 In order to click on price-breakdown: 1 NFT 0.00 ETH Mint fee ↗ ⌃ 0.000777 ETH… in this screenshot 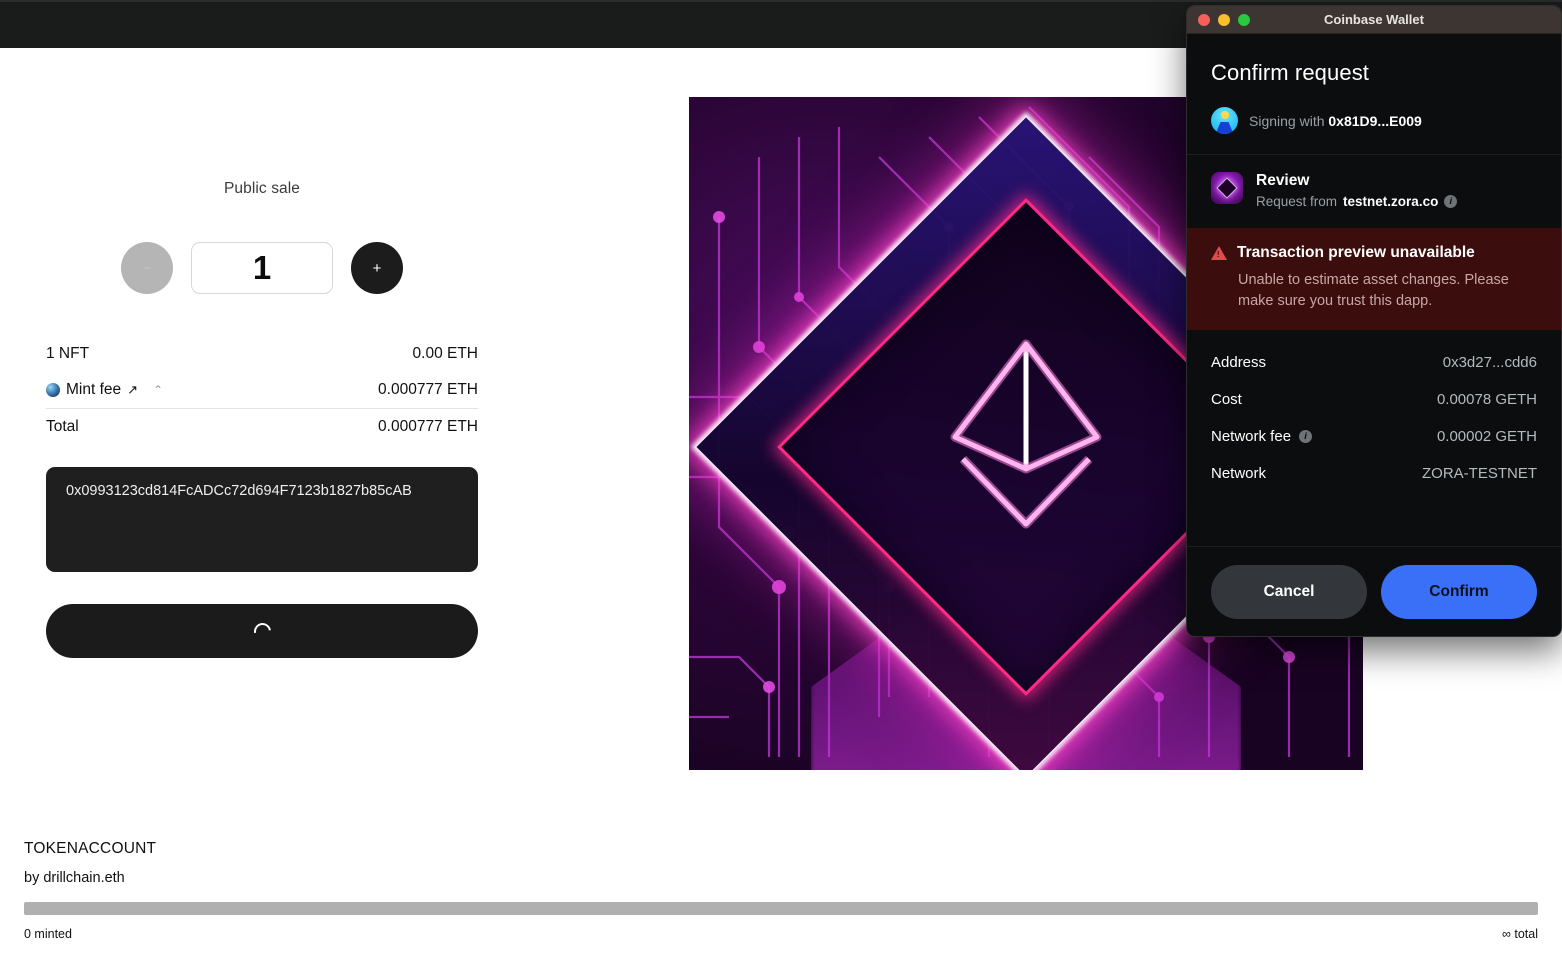, I will do `click(262, 390)`.